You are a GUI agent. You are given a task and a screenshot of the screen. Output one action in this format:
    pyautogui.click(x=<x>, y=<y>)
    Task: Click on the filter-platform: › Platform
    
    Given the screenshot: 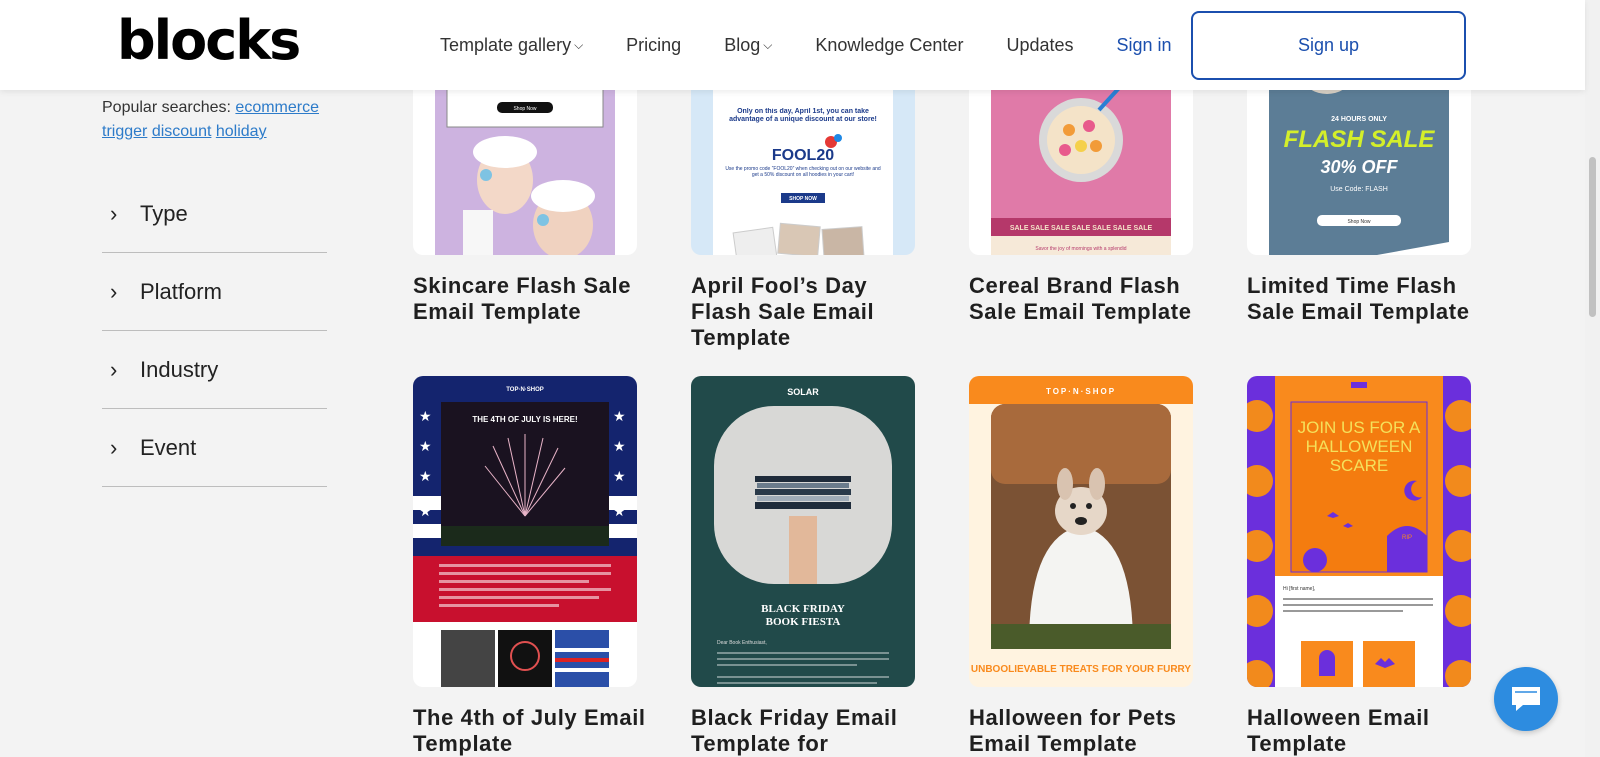 What is the action you would take?
    pyautogui.click(x=214, y=292)
    